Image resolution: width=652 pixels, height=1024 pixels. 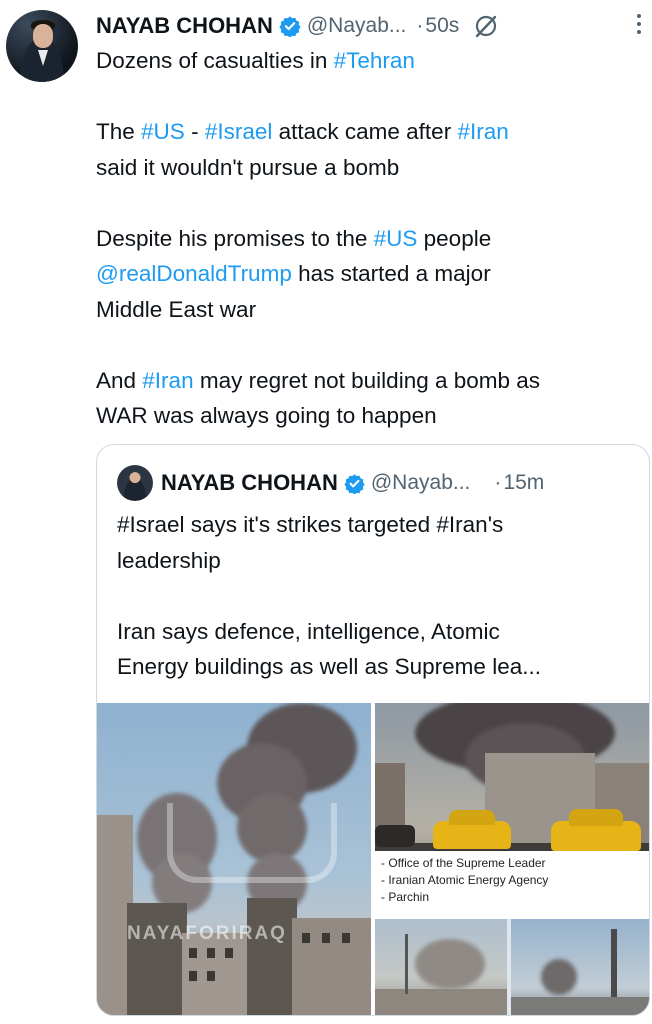 I want to click on tweet-header: NAYAB CHOHAN @Nayab... · 50s, so click(x=374, y=26).